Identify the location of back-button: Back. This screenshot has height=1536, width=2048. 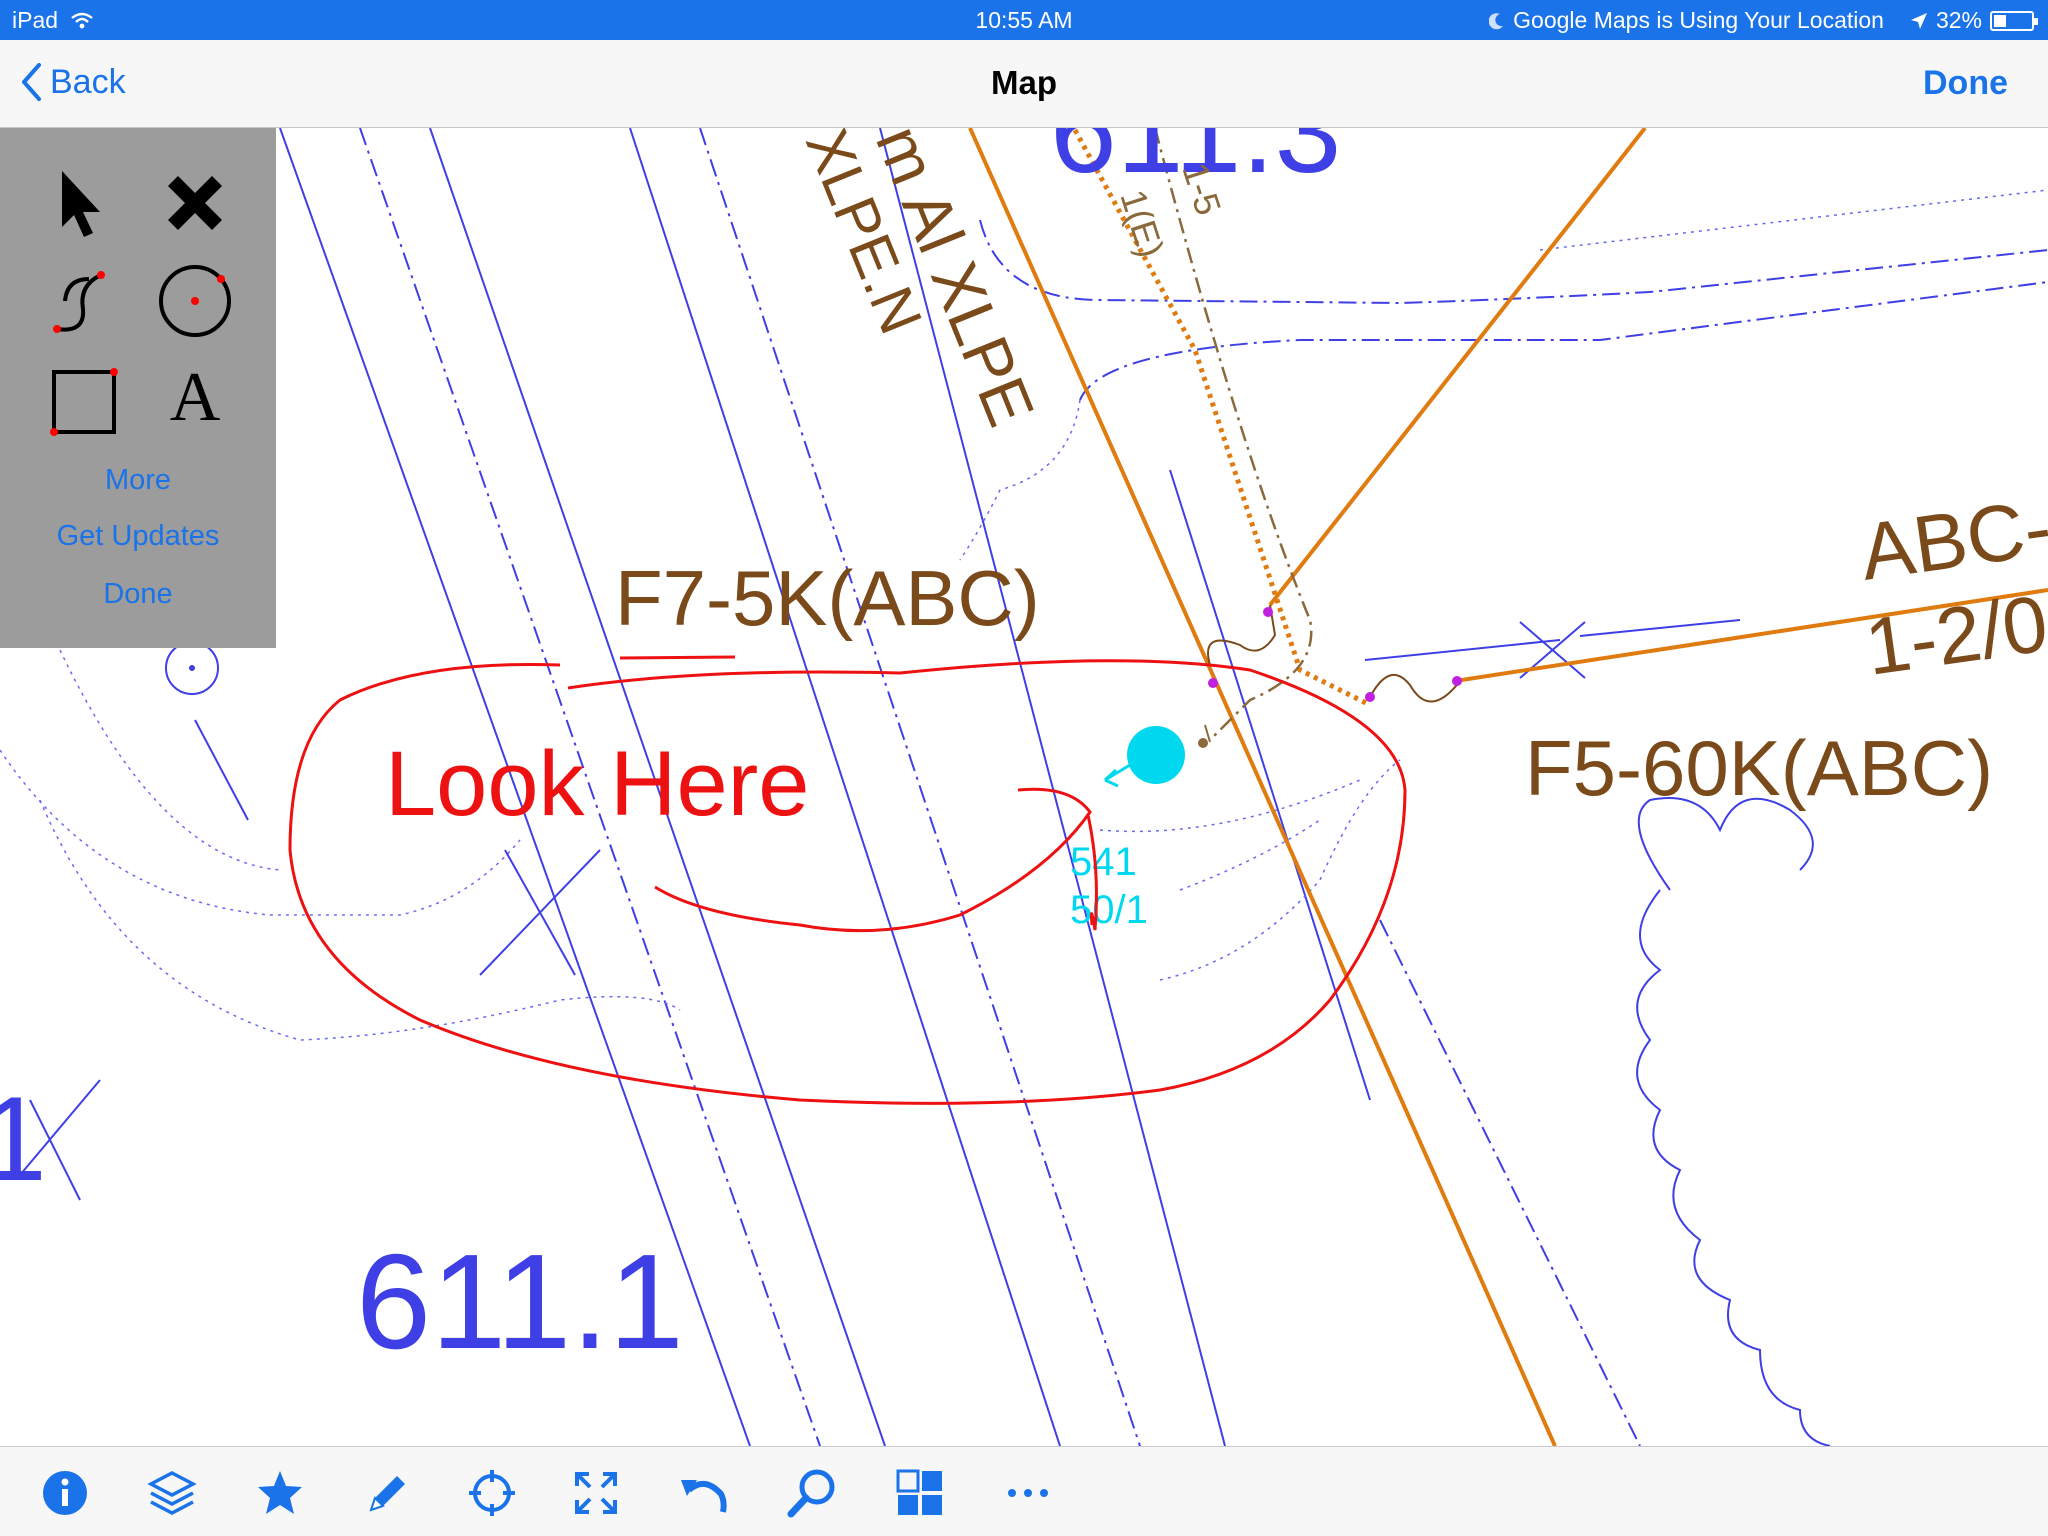
(73, 82).